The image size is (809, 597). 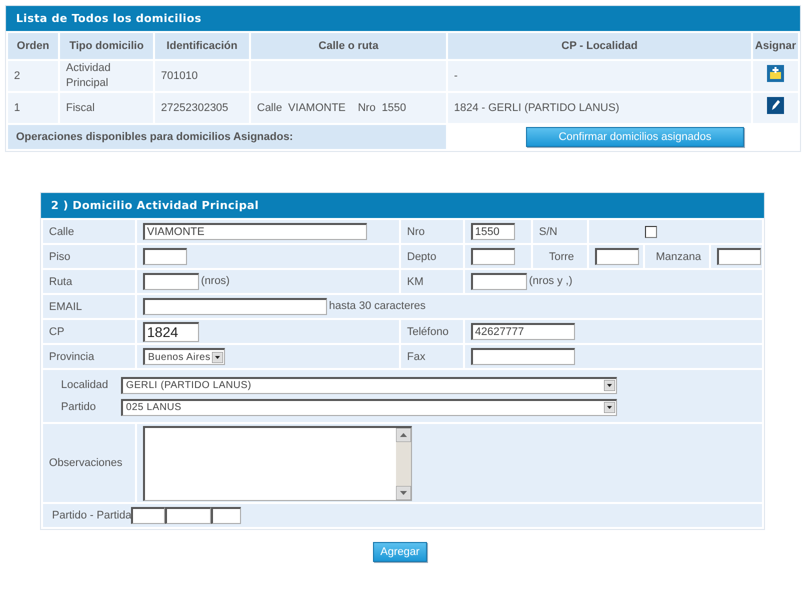 I want to click on table-cell: 1, so click(x=17, y=108).